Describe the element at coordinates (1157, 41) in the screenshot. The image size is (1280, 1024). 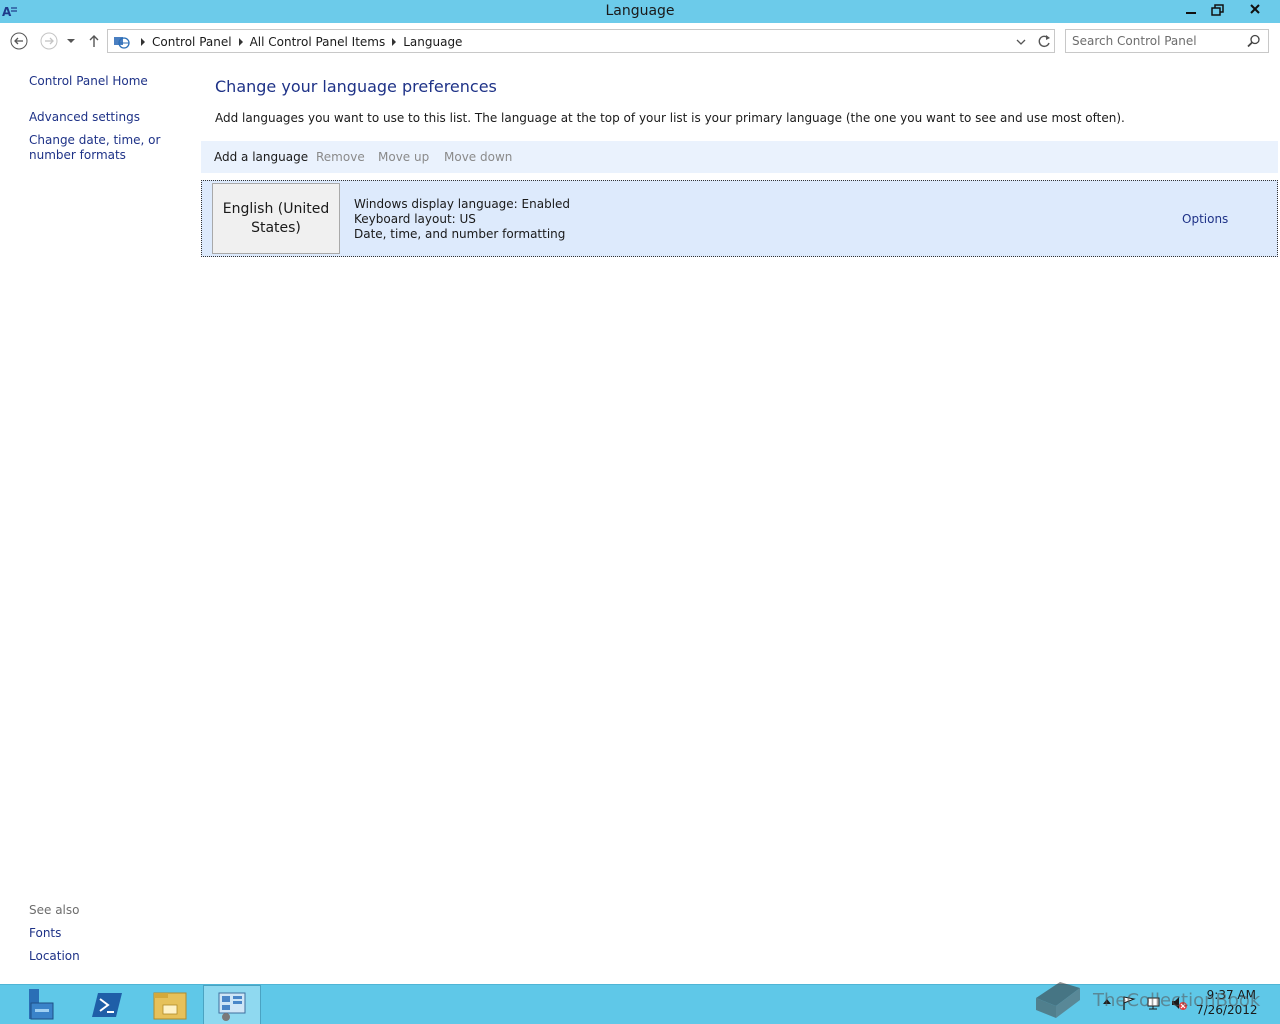
I see `search-input` at that location.